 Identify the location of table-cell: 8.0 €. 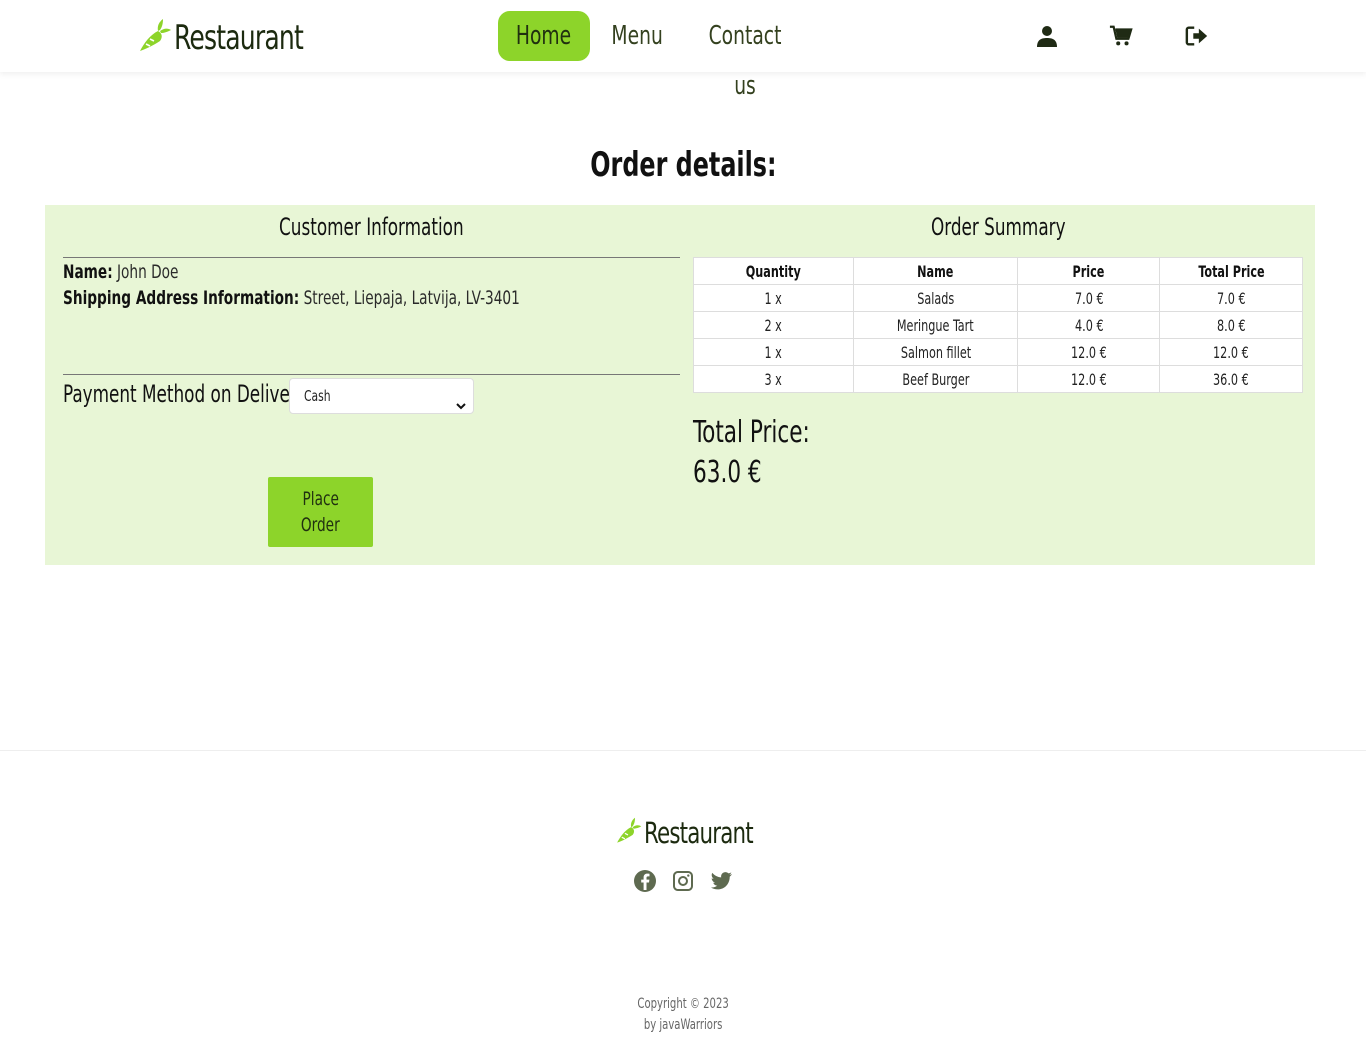
(1231, 325).